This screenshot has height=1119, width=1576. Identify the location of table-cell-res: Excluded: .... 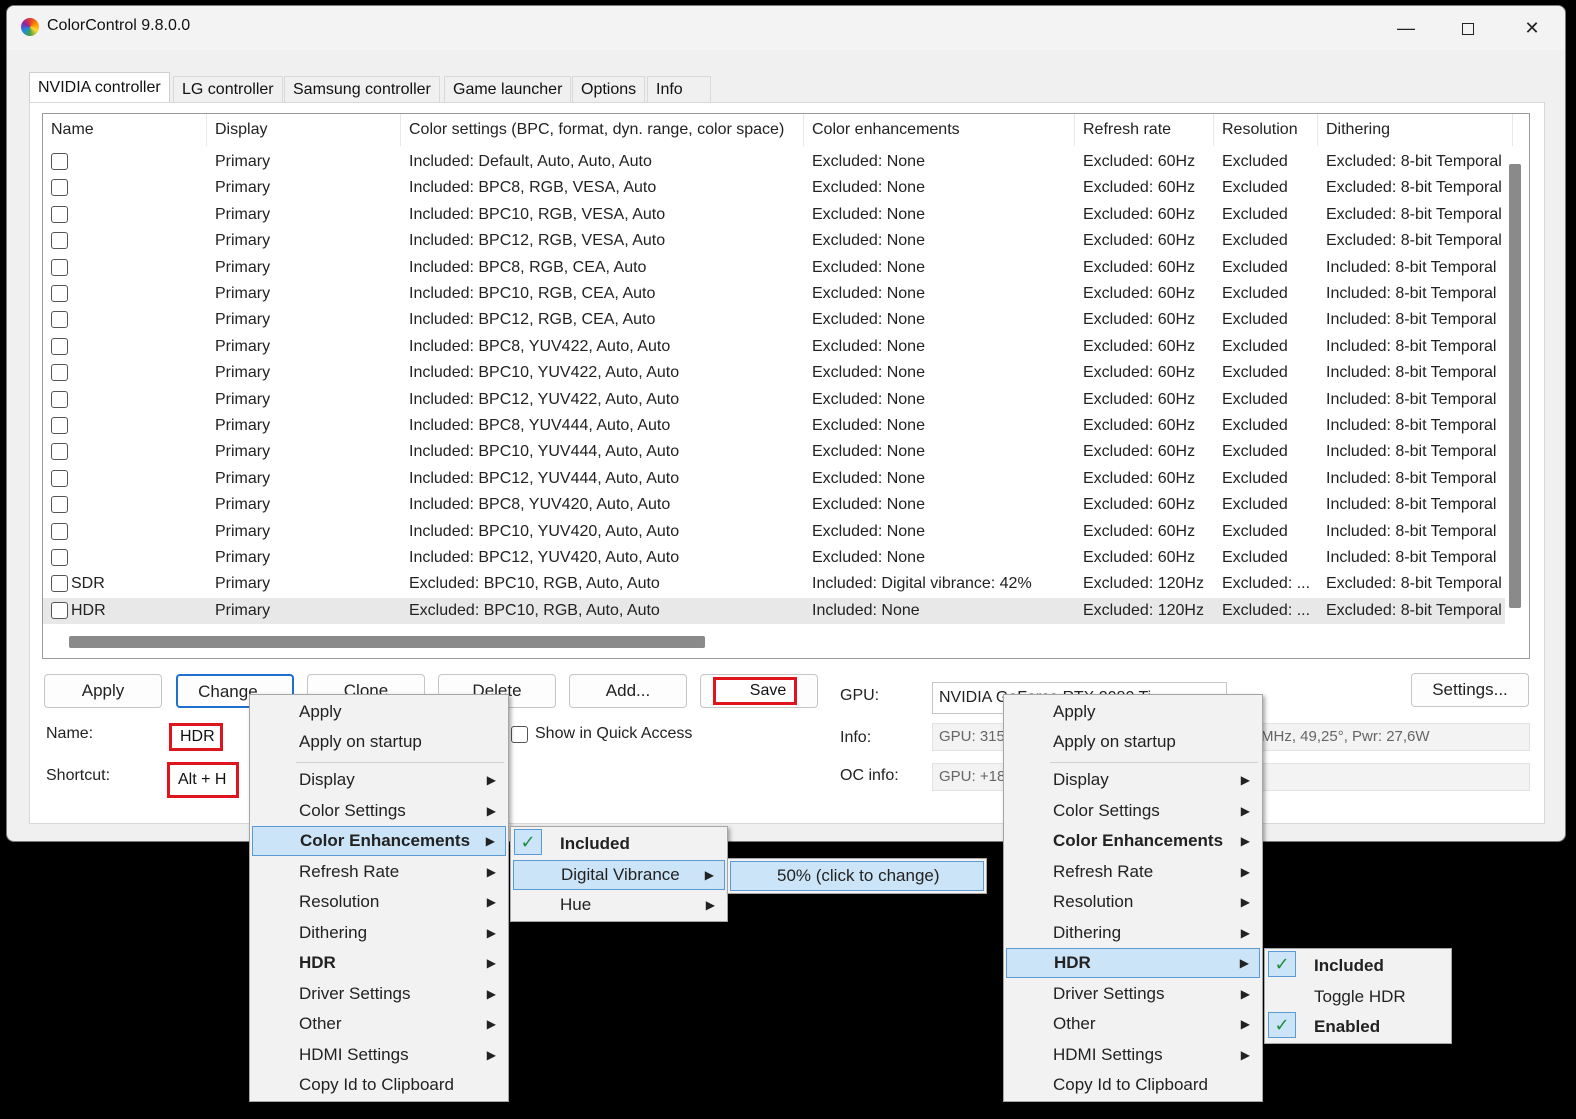
(1266, 610).